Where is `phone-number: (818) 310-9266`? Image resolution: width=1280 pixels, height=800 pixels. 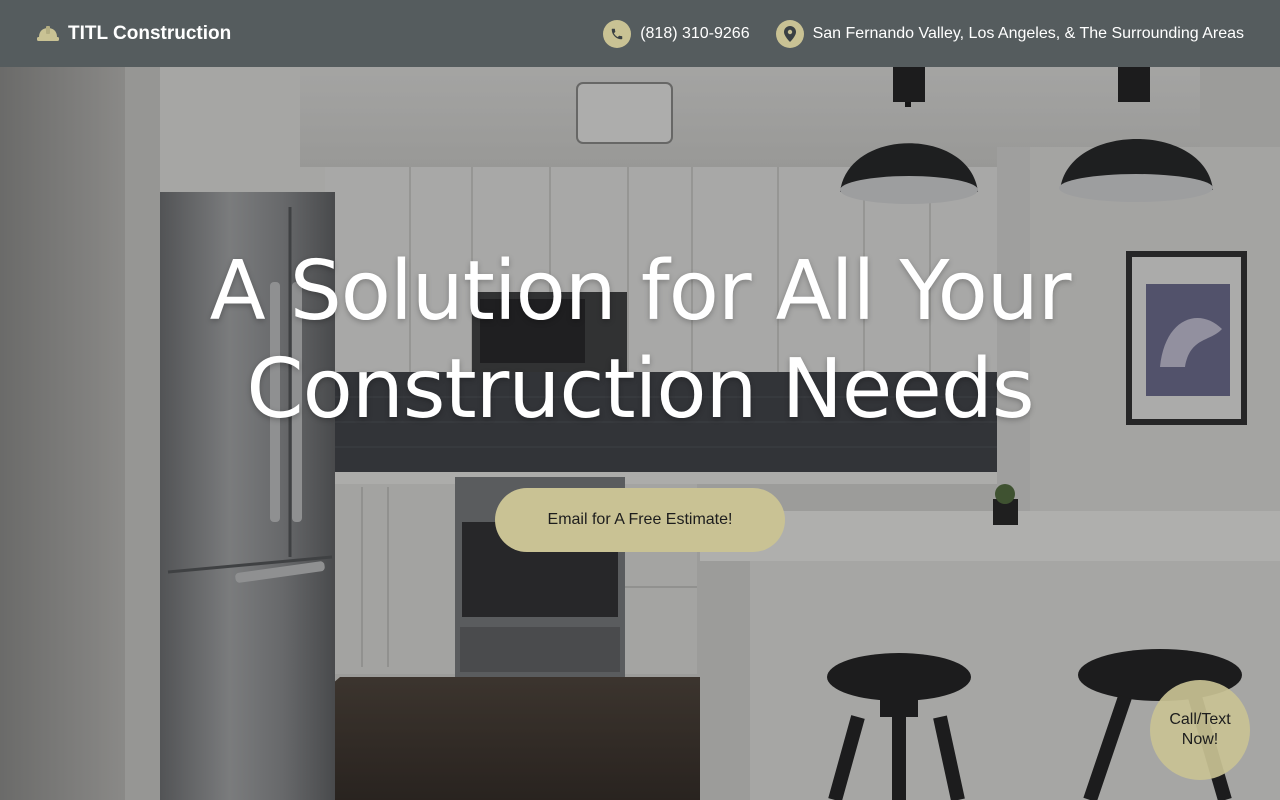
phone-number: (818) 310-9266 is located at coordinates (695, 33).